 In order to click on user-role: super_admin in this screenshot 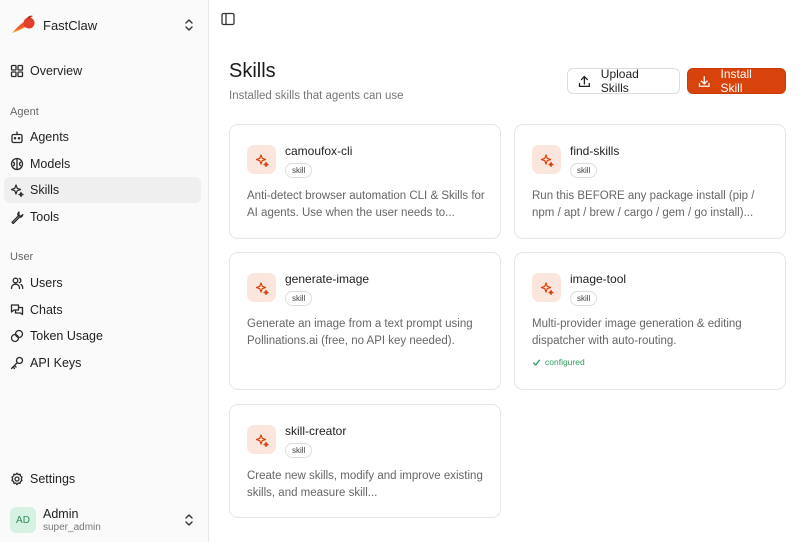, I will do `click(72, 527)`.